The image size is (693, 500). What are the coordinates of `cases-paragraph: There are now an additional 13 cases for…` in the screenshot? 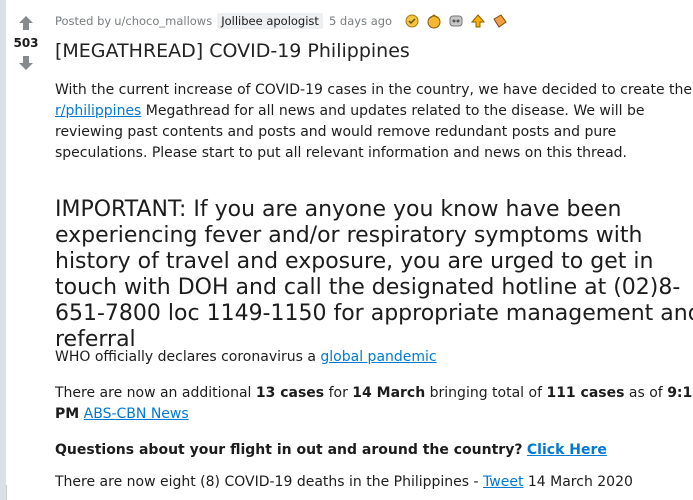 It's located at (374, 404).